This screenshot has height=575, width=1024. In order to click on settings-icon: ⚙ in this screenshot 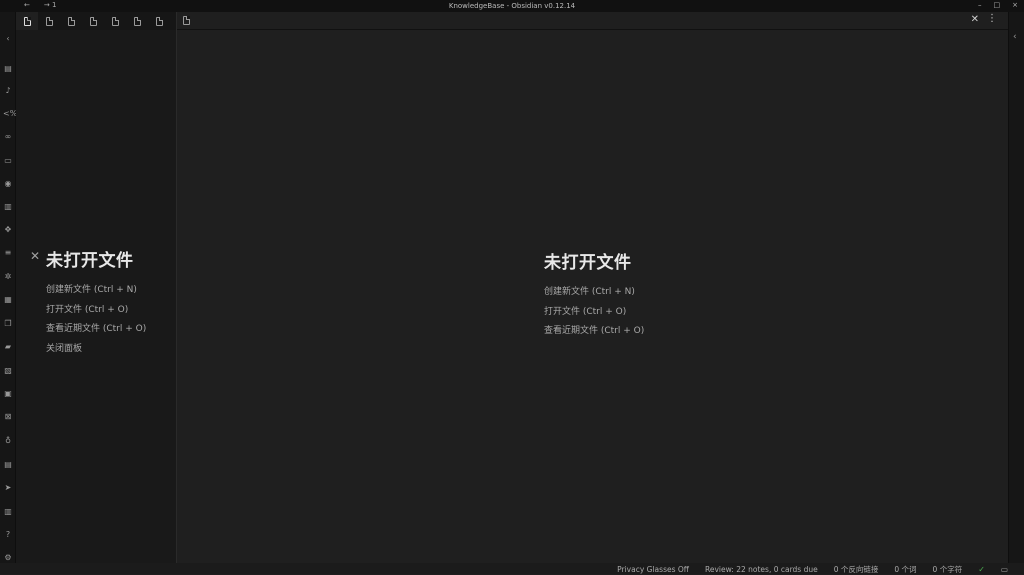, I will do `click(8, 558)`.